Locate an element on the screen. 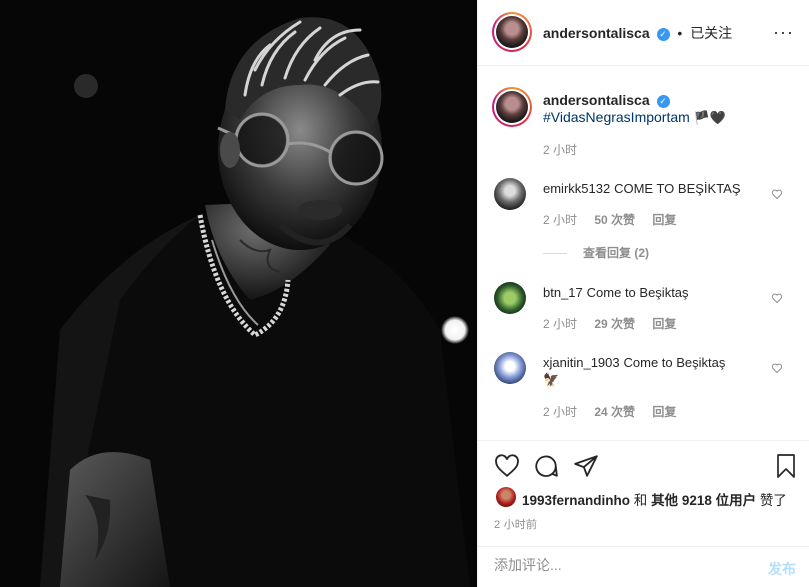 This screenshot has height=587, width=809. caption-username-line: andersontalisca ✓ is located at coordinates (606, 100).